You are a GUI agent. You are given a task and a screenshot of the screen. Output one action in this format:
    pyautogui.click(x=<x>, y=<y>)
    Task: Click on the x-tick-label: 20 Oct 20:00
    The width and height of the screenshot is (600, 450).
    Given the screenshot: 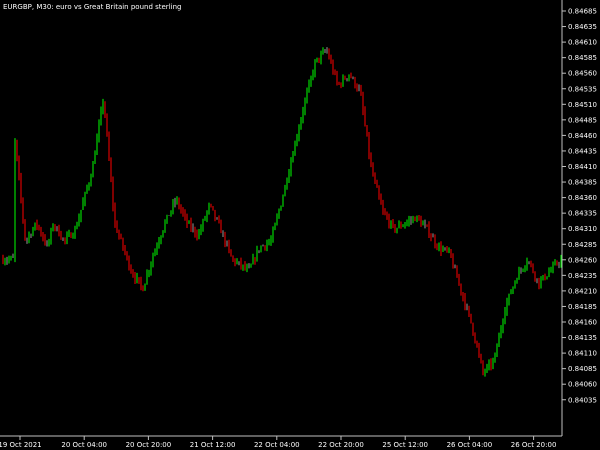 What is the action you would take?
    pyautogui.click(x=149, y=445)
    